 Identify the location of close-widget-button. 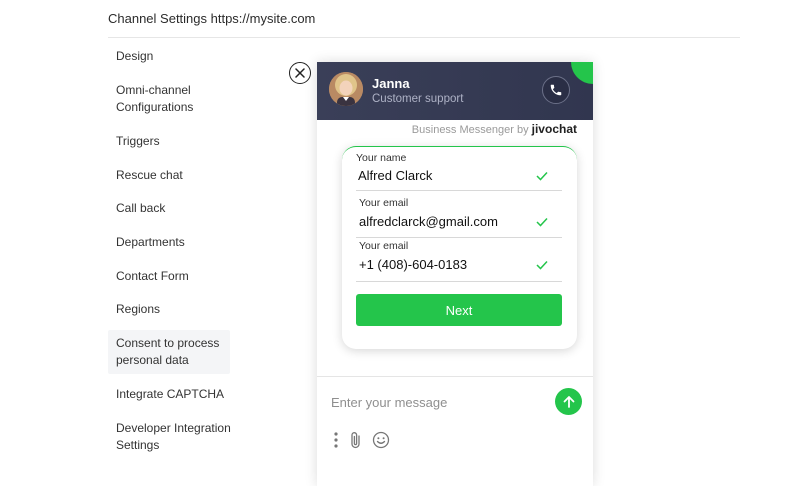
(300, 73).